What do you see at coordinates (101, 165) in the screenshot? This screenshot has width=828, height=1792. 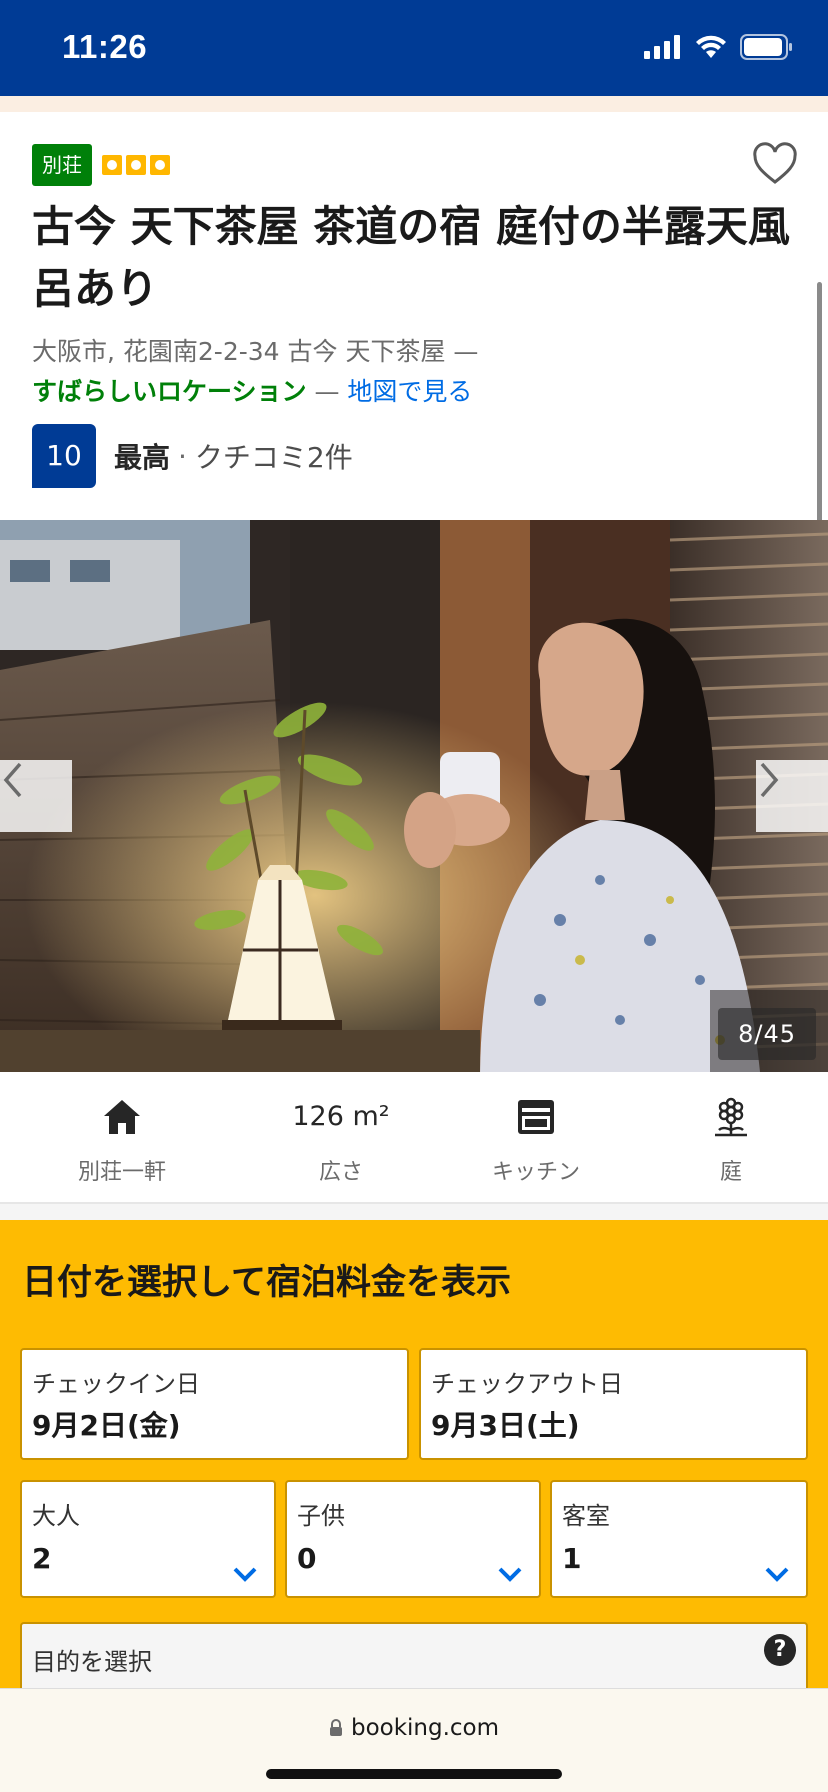 I see `badge-row: 別荘` at bounding box center [101, 165].